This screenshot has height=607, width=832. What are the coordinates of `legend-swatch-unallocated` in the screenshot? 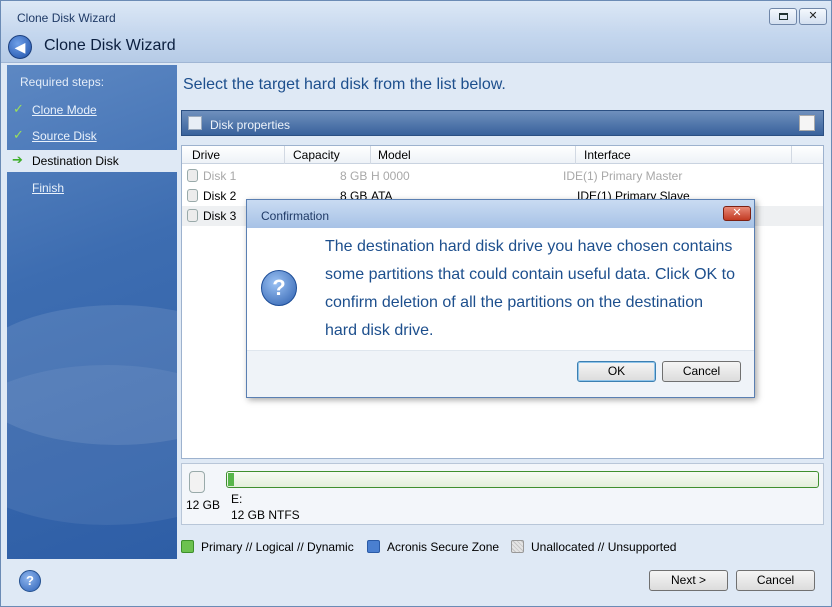 It's located at (517, 546).